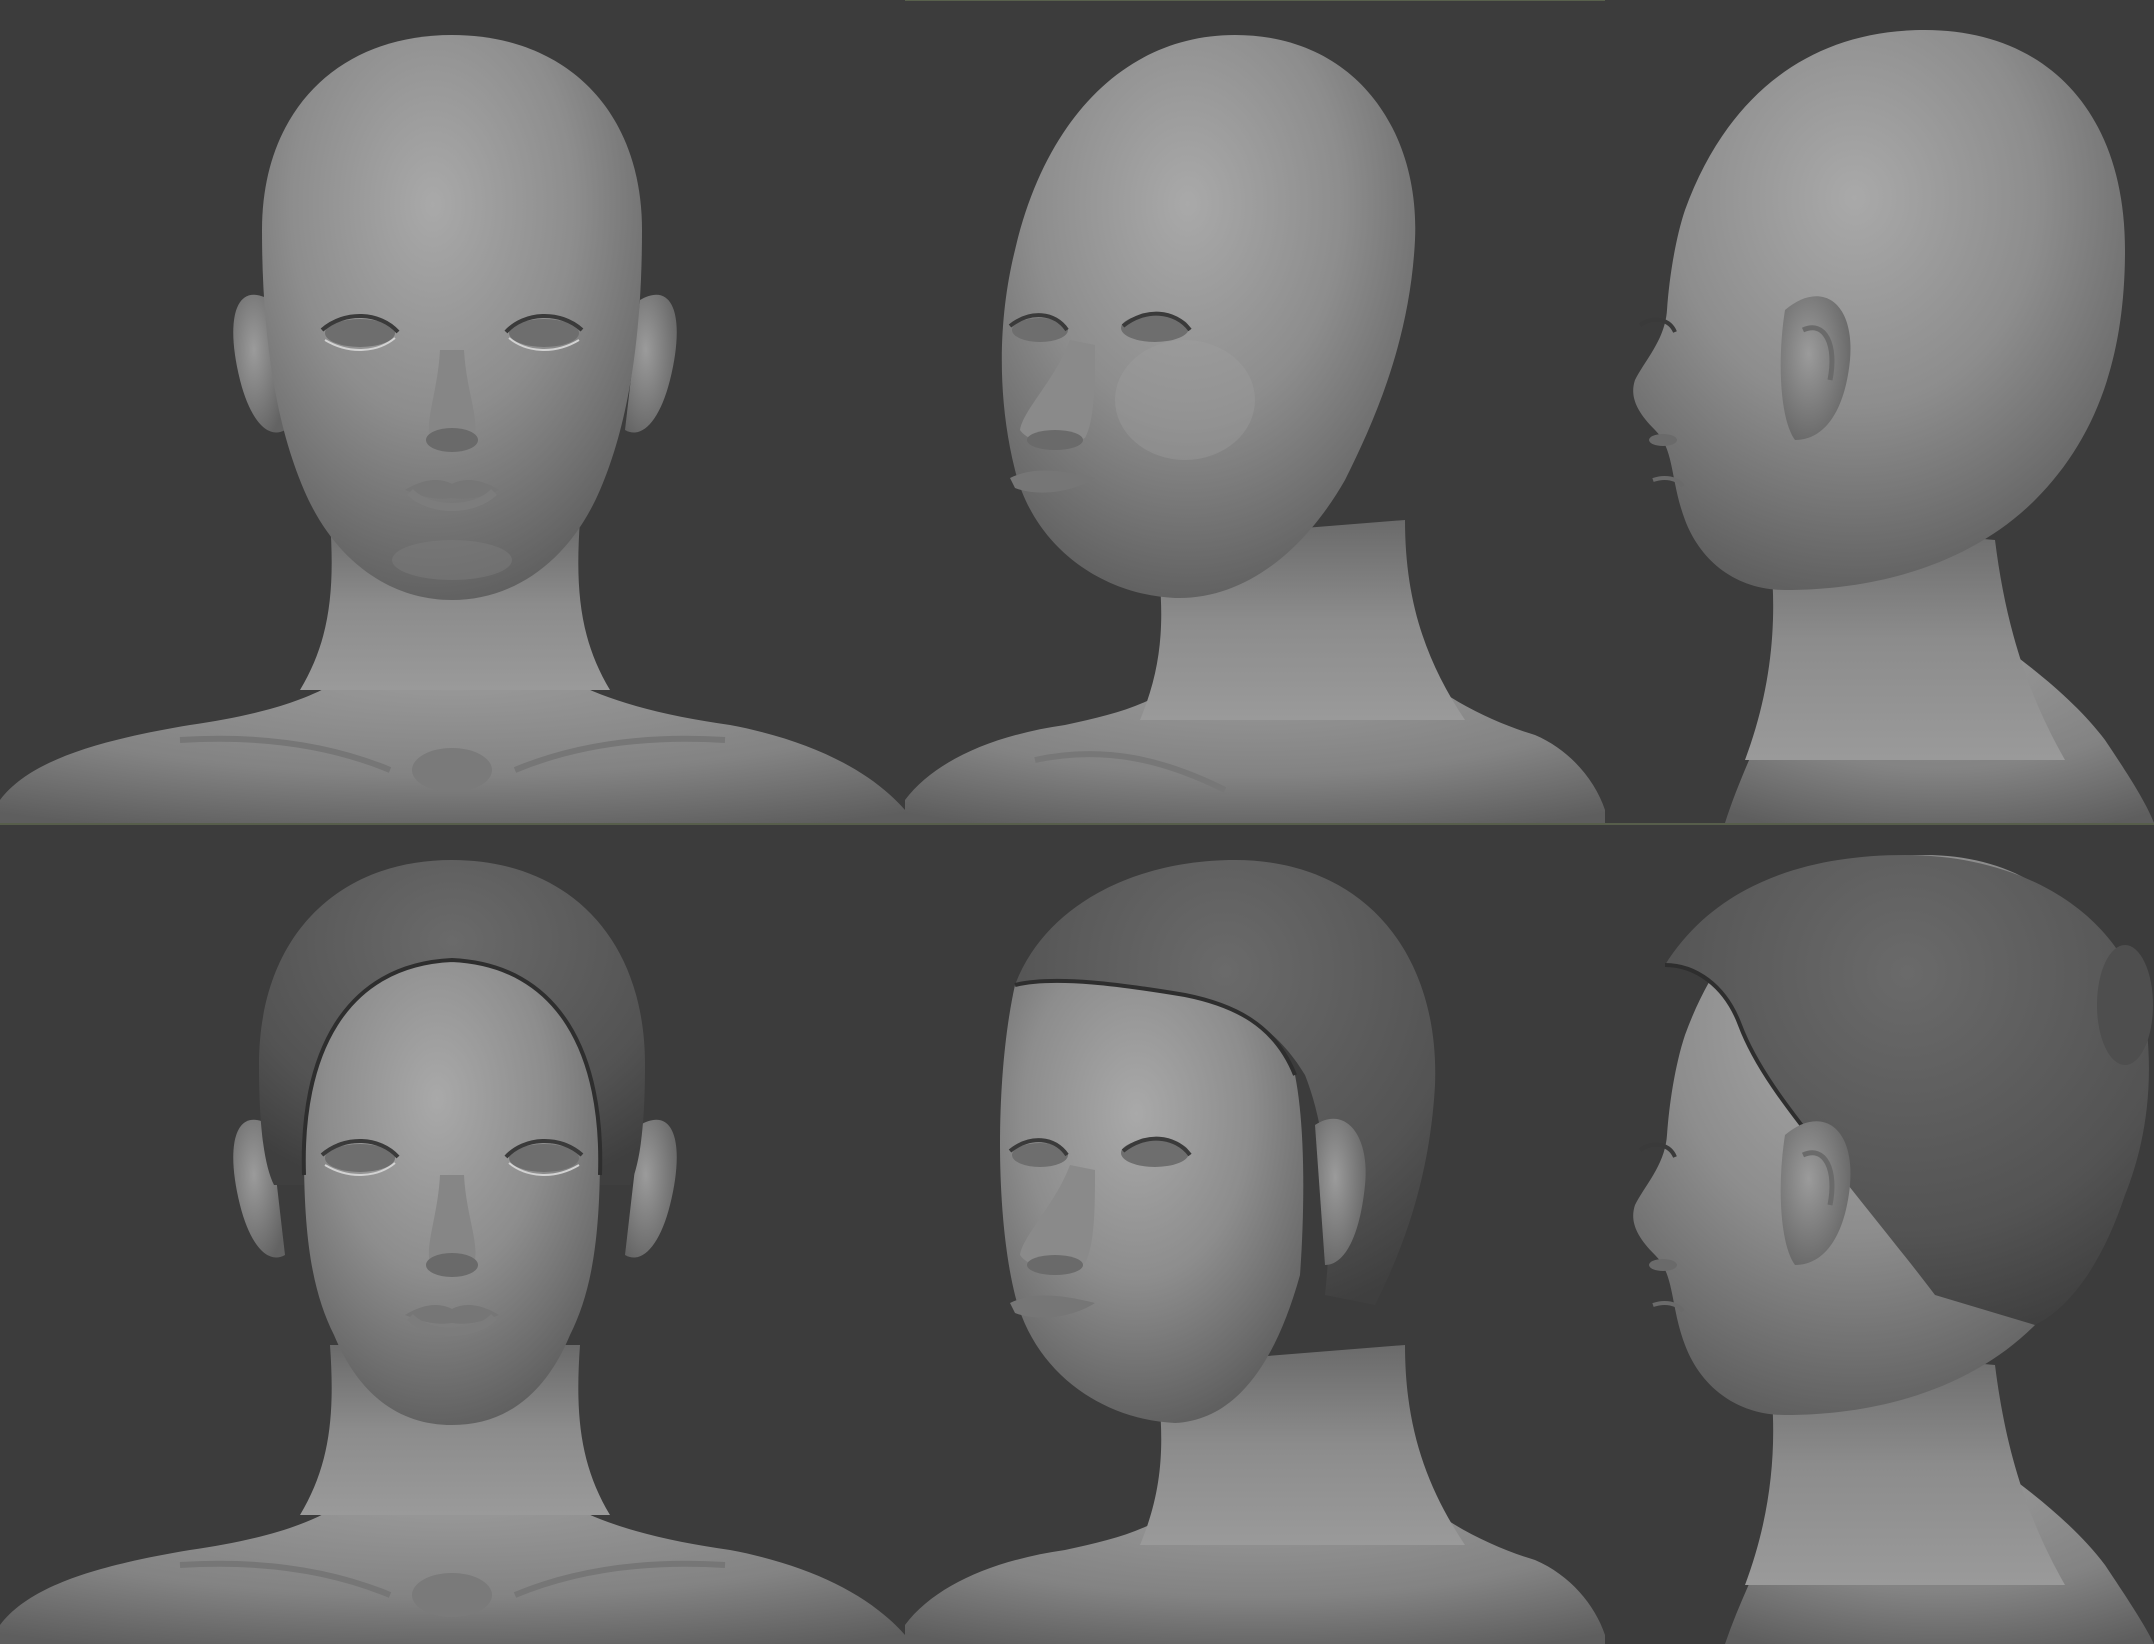 The width and height of the screenshot is (2154, 1644). I want to click on view-bald-profile, so click(1879, 411).